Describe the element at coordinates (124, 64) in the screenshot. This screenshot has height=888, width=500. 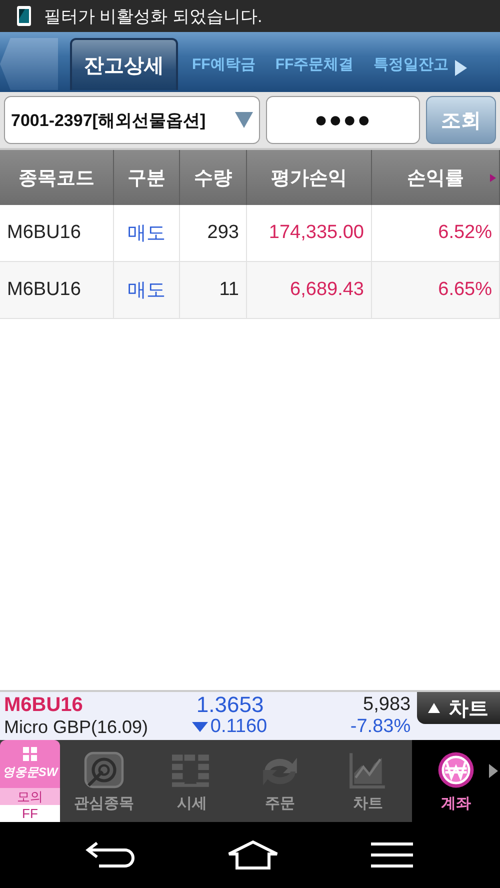
I see `tab: 잔고상세` at that location.